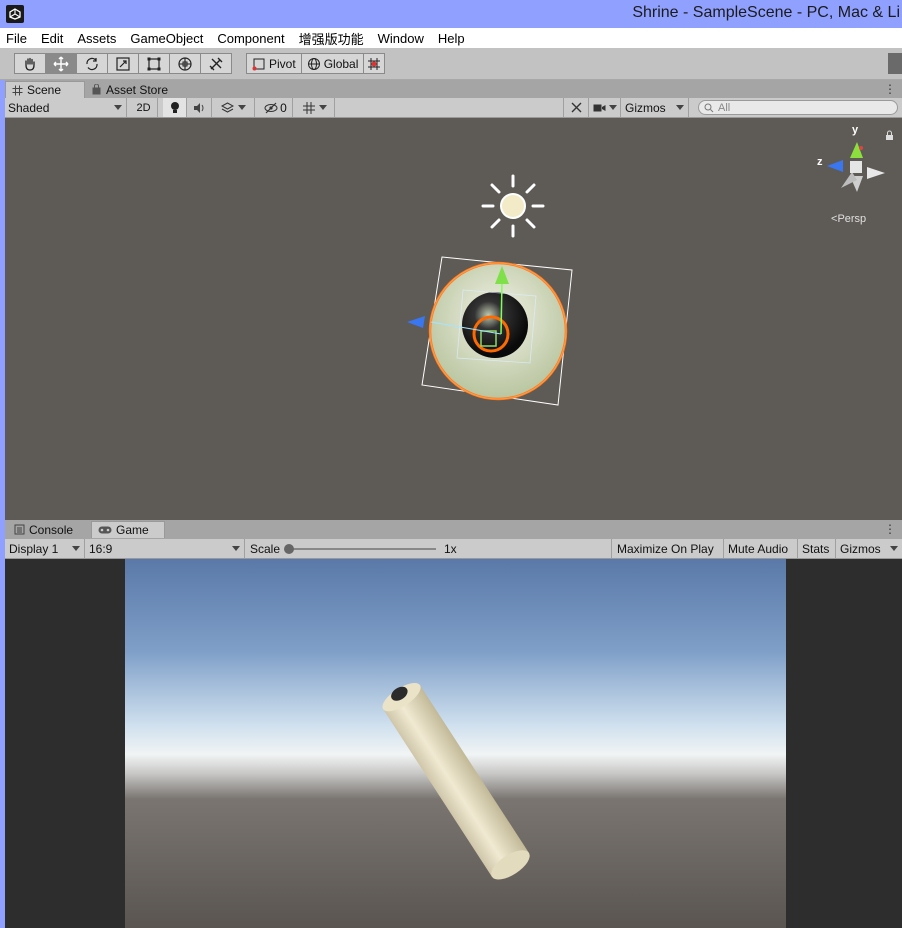 This screenshot has height=928, width=902. I want to click on menu-assets: Assets, so click(96, 38).